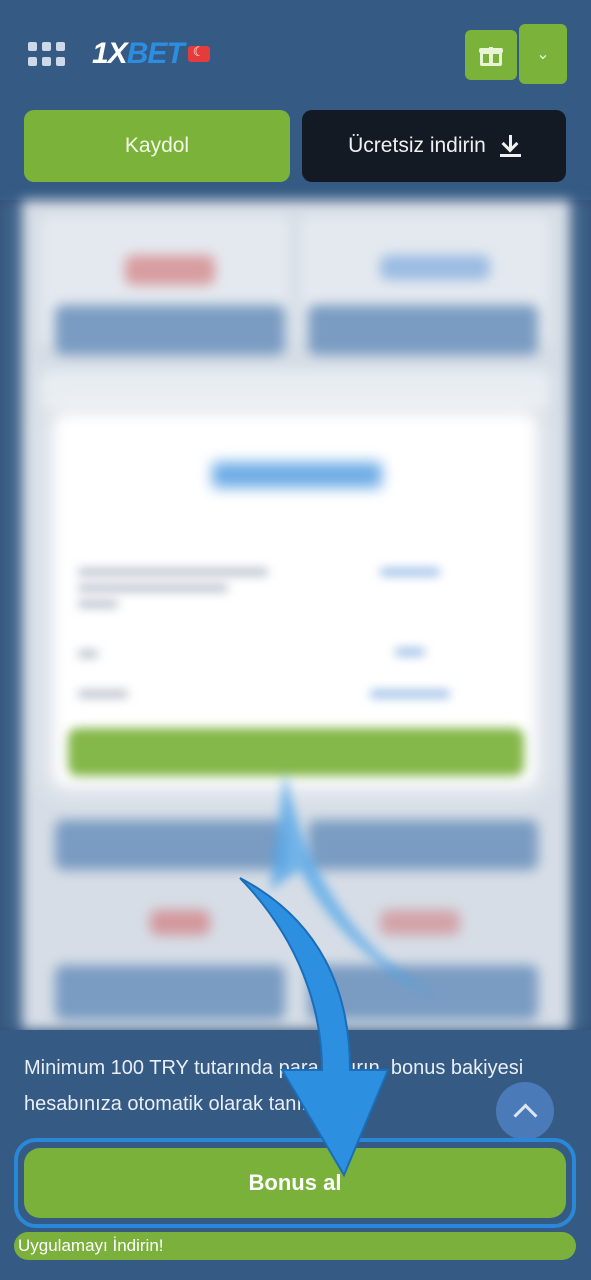 This screenshot has width=591, height=1280. I want to click on chevron-down-icon: ⌄, so click(543, 54).